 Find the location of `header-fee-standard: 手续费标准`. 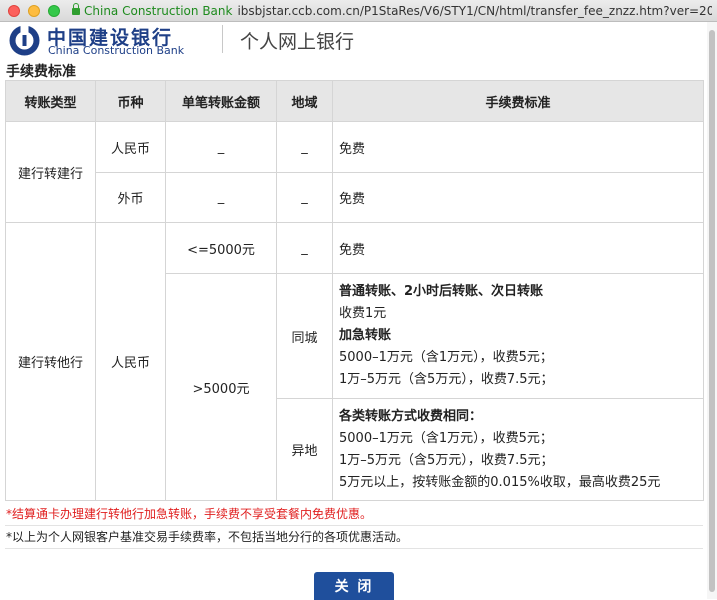

header-fee-standard: 手续费标准 is located at coordinates (518, 101).